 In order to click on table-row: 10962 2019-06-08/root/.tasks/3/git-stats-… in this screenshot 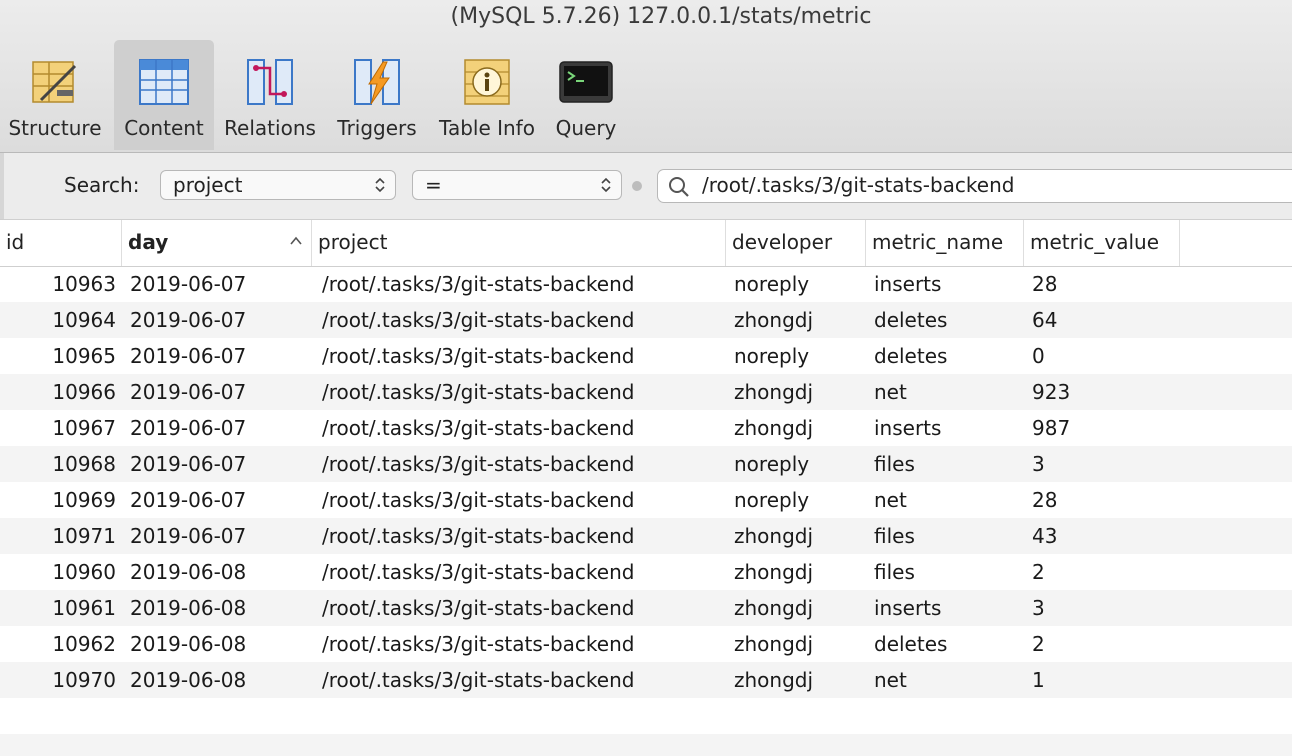, I will do `click(646, 644)`.